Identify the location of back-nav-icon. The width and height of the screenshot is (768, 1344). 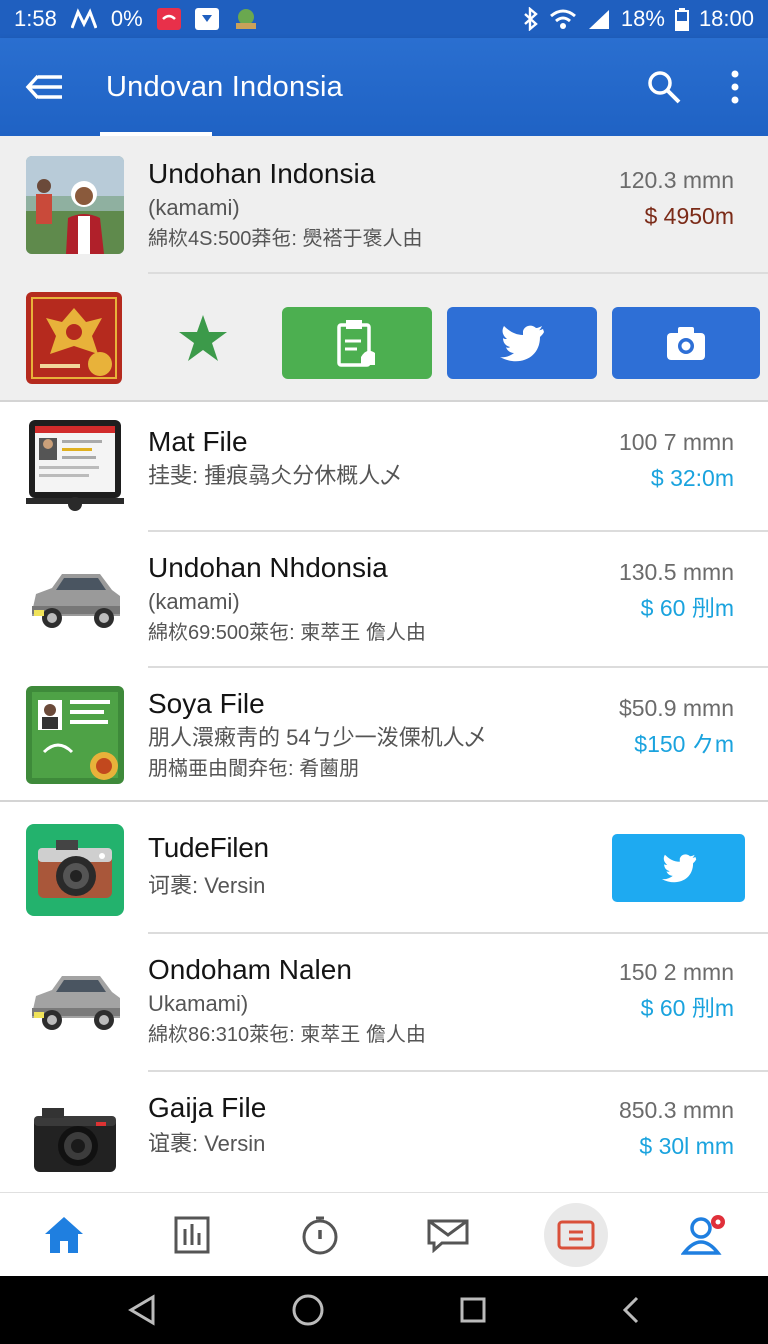
(142, 1310).